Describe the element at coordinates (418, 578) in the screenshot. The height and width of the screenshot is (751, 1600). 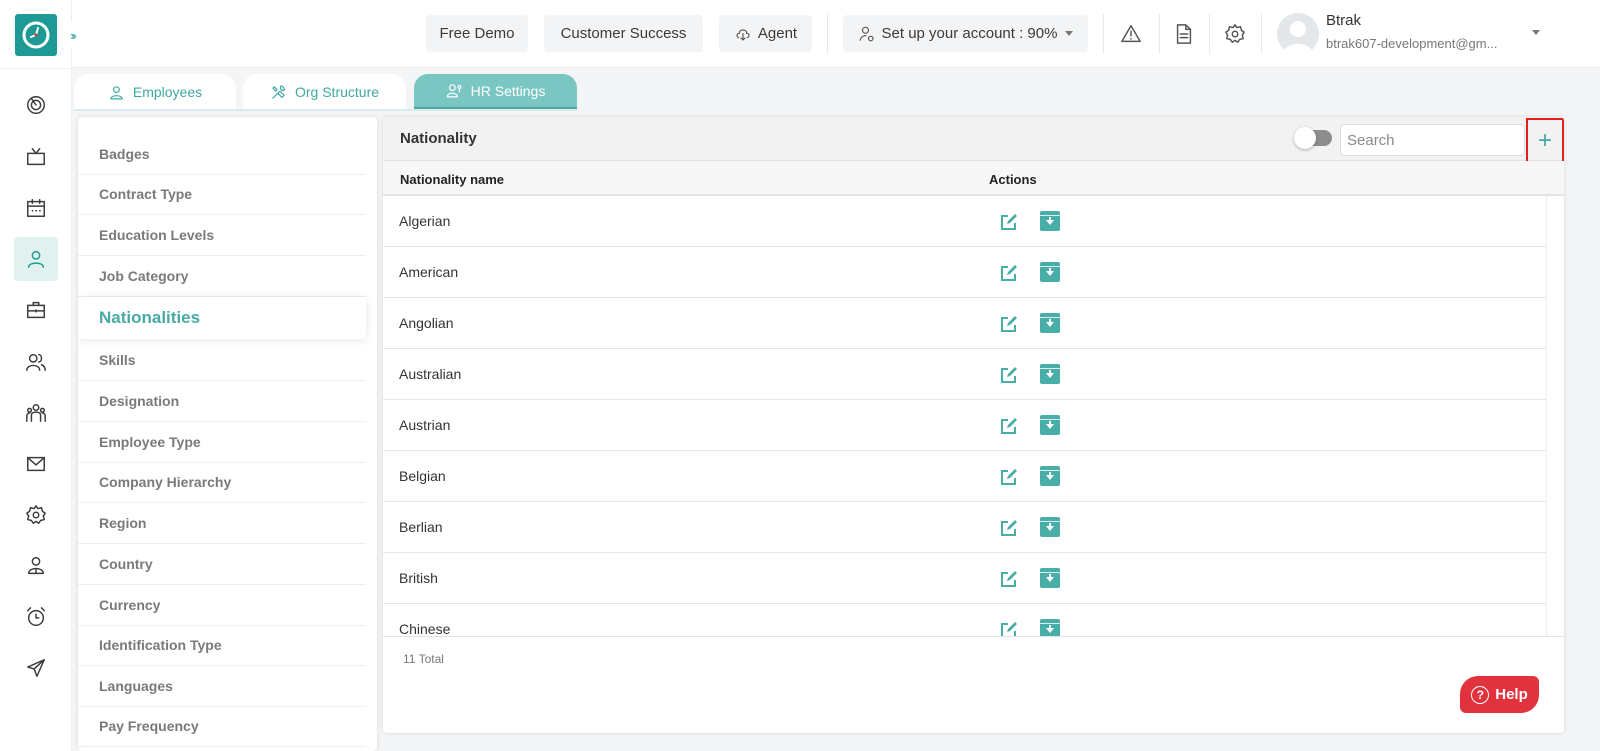
I see `nationality-name: British` at that location.